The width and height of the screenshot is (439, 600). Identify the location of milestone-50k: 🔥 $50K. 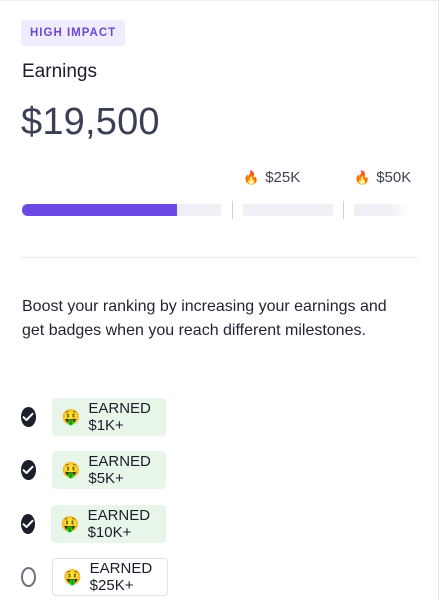
(382, 177).